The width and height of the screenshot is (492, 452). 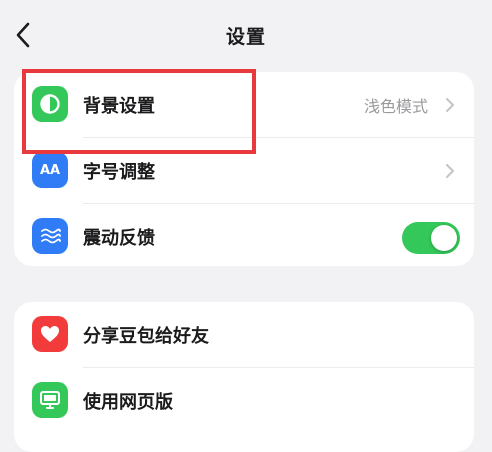 What do you see at coordinates (128, 402) in the screenshot?
I see `setting-label: 使用网页版` at bounding box center [128, 402].